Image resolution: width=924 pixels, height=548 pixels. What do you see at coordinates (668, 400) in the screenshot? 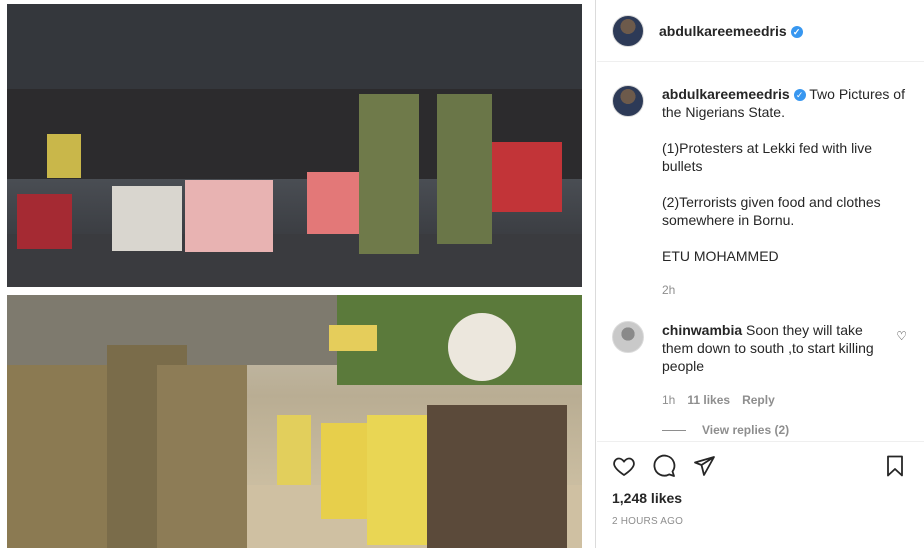
I see `comment-age: 1h` at bounding box center [668, 400].